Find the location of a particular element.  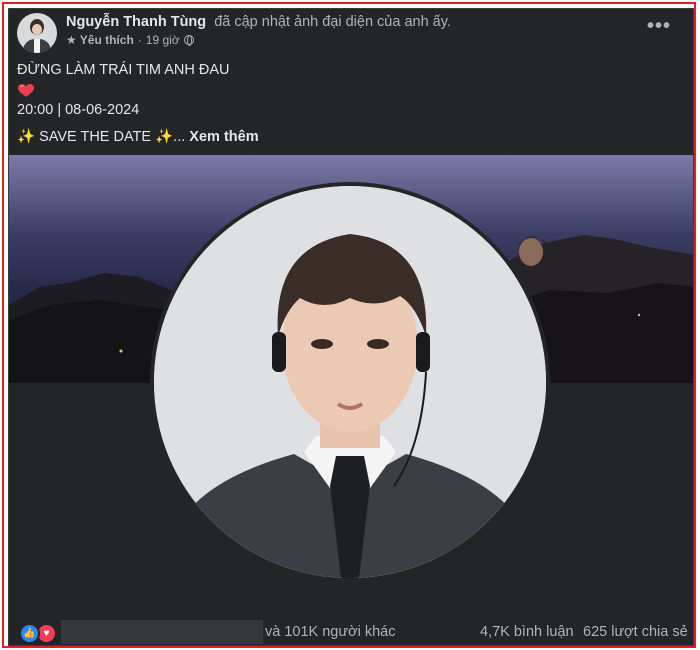

post-text-line-1: ĐỪNG LÀM TRÁI TIM ANH ĐAU is located at coordinates (123, 70).